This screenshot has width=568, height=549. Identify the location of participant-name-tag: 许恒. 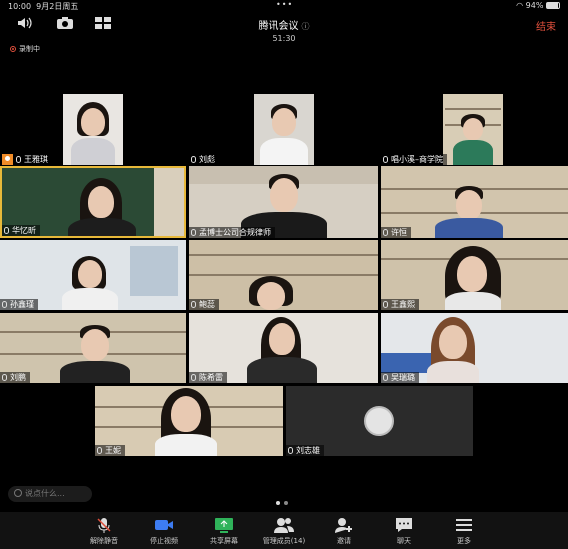
(396, 232).